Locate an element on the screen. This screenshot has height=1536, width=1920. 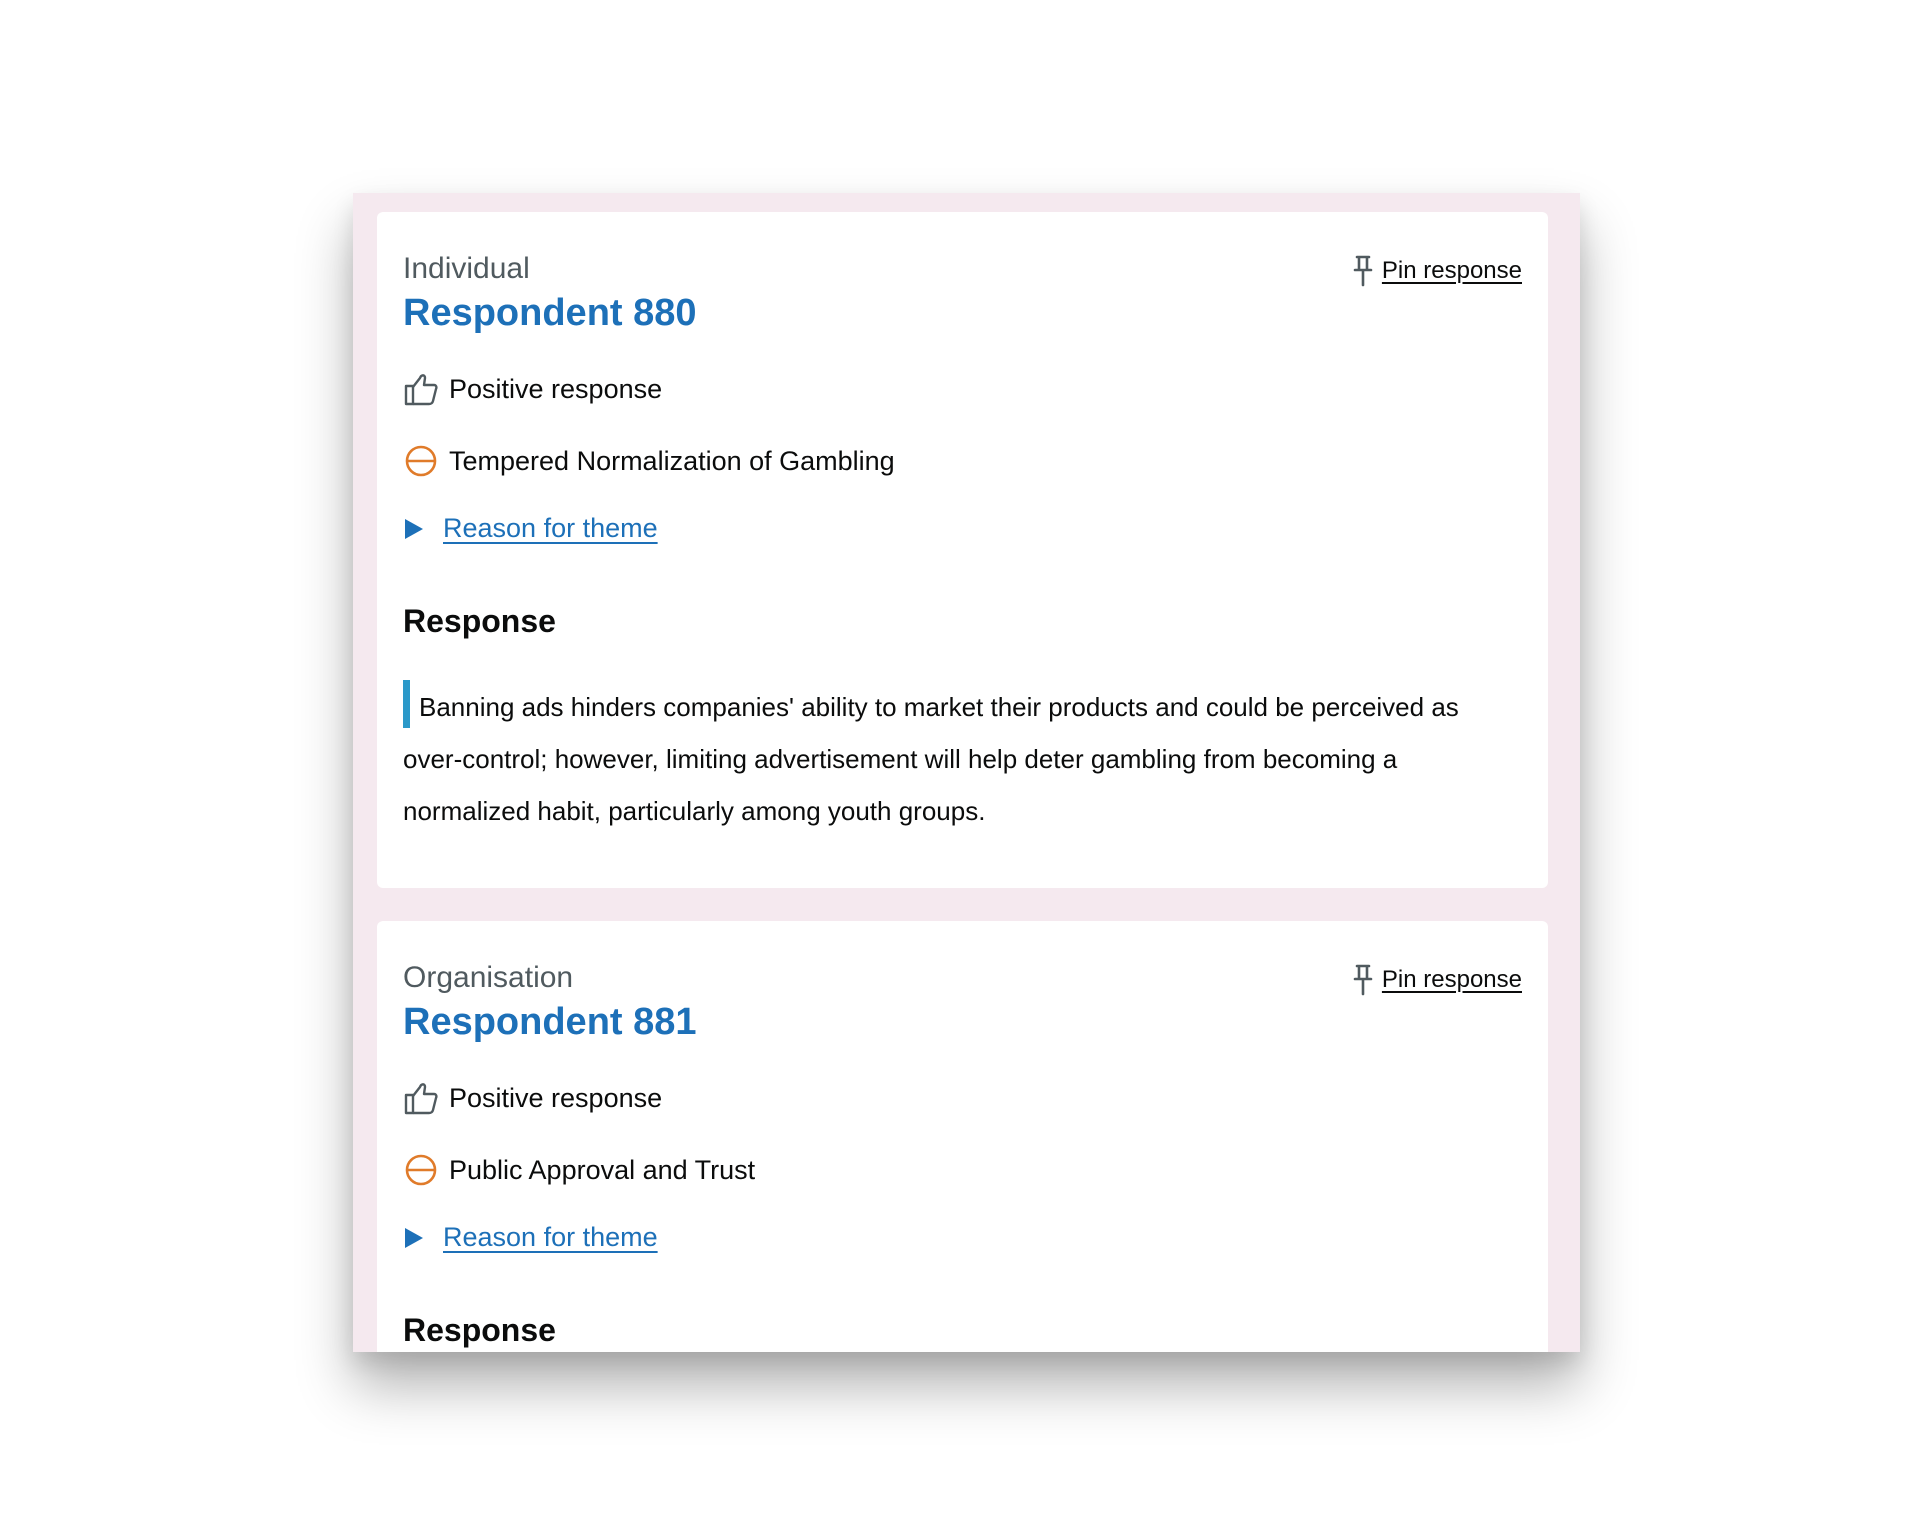
respondent-title: Respondent 881 is located at coordinates (550, 1022).